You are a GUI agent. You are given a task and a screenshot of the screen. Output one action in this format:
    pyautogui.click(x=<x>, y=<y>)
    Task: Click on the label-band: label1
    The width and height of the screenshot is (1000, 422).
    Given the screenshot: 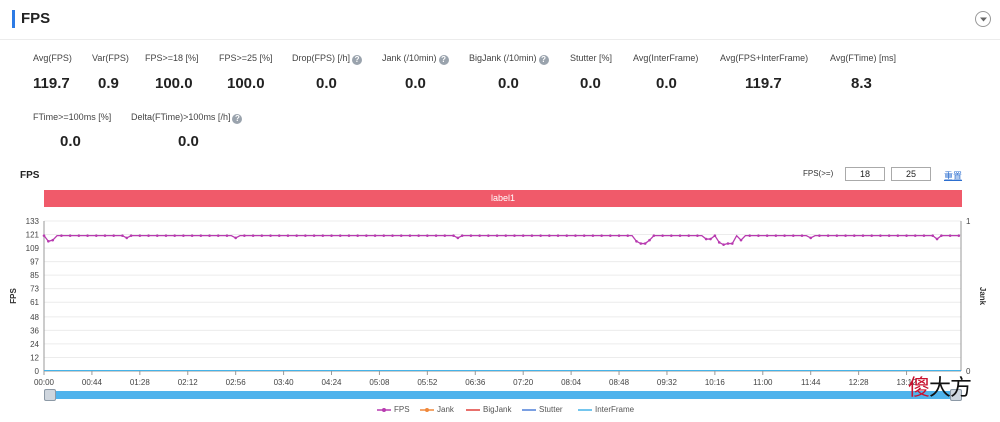 What is the action you would take?
    pyautogui.click(x=503, y=198)
    